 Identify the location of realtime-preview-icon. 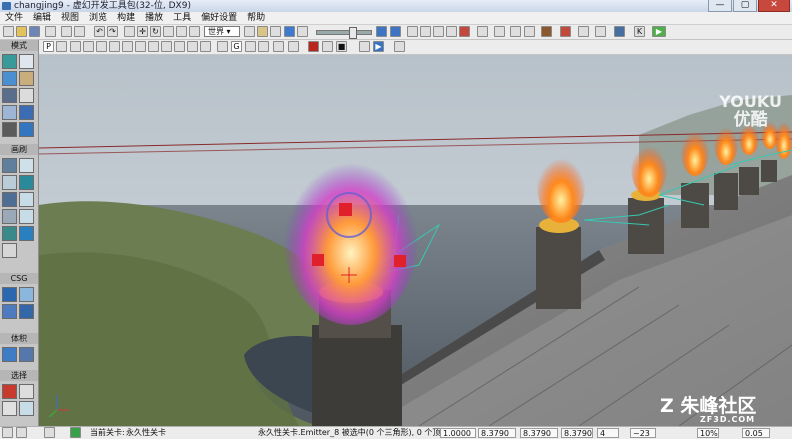
(313, 46).